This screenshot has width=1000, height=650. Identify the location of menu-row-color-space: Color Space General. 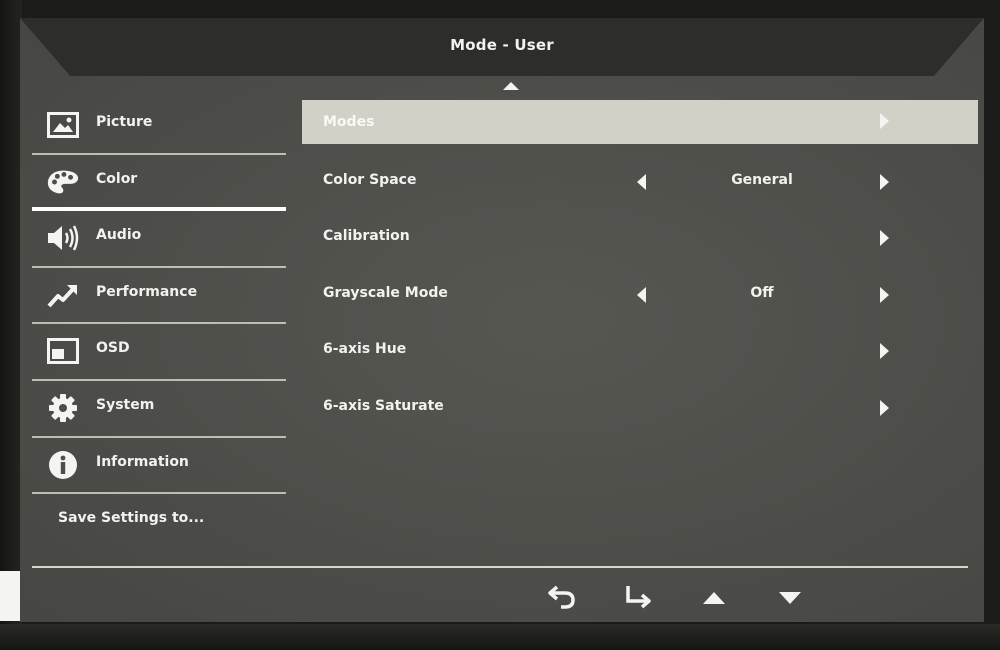
(640, 185).